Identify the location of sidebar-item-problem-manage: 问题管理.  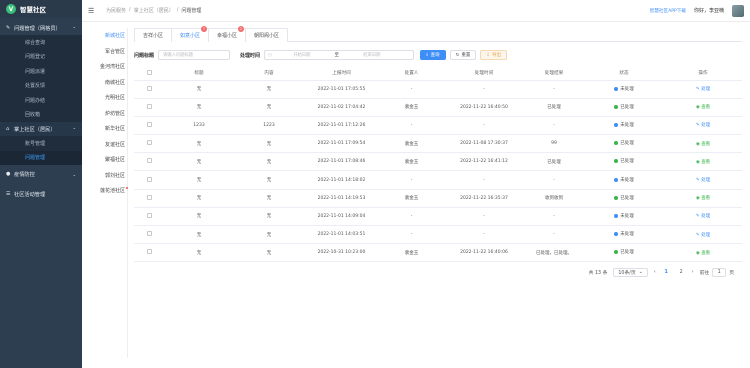
(41, 157).